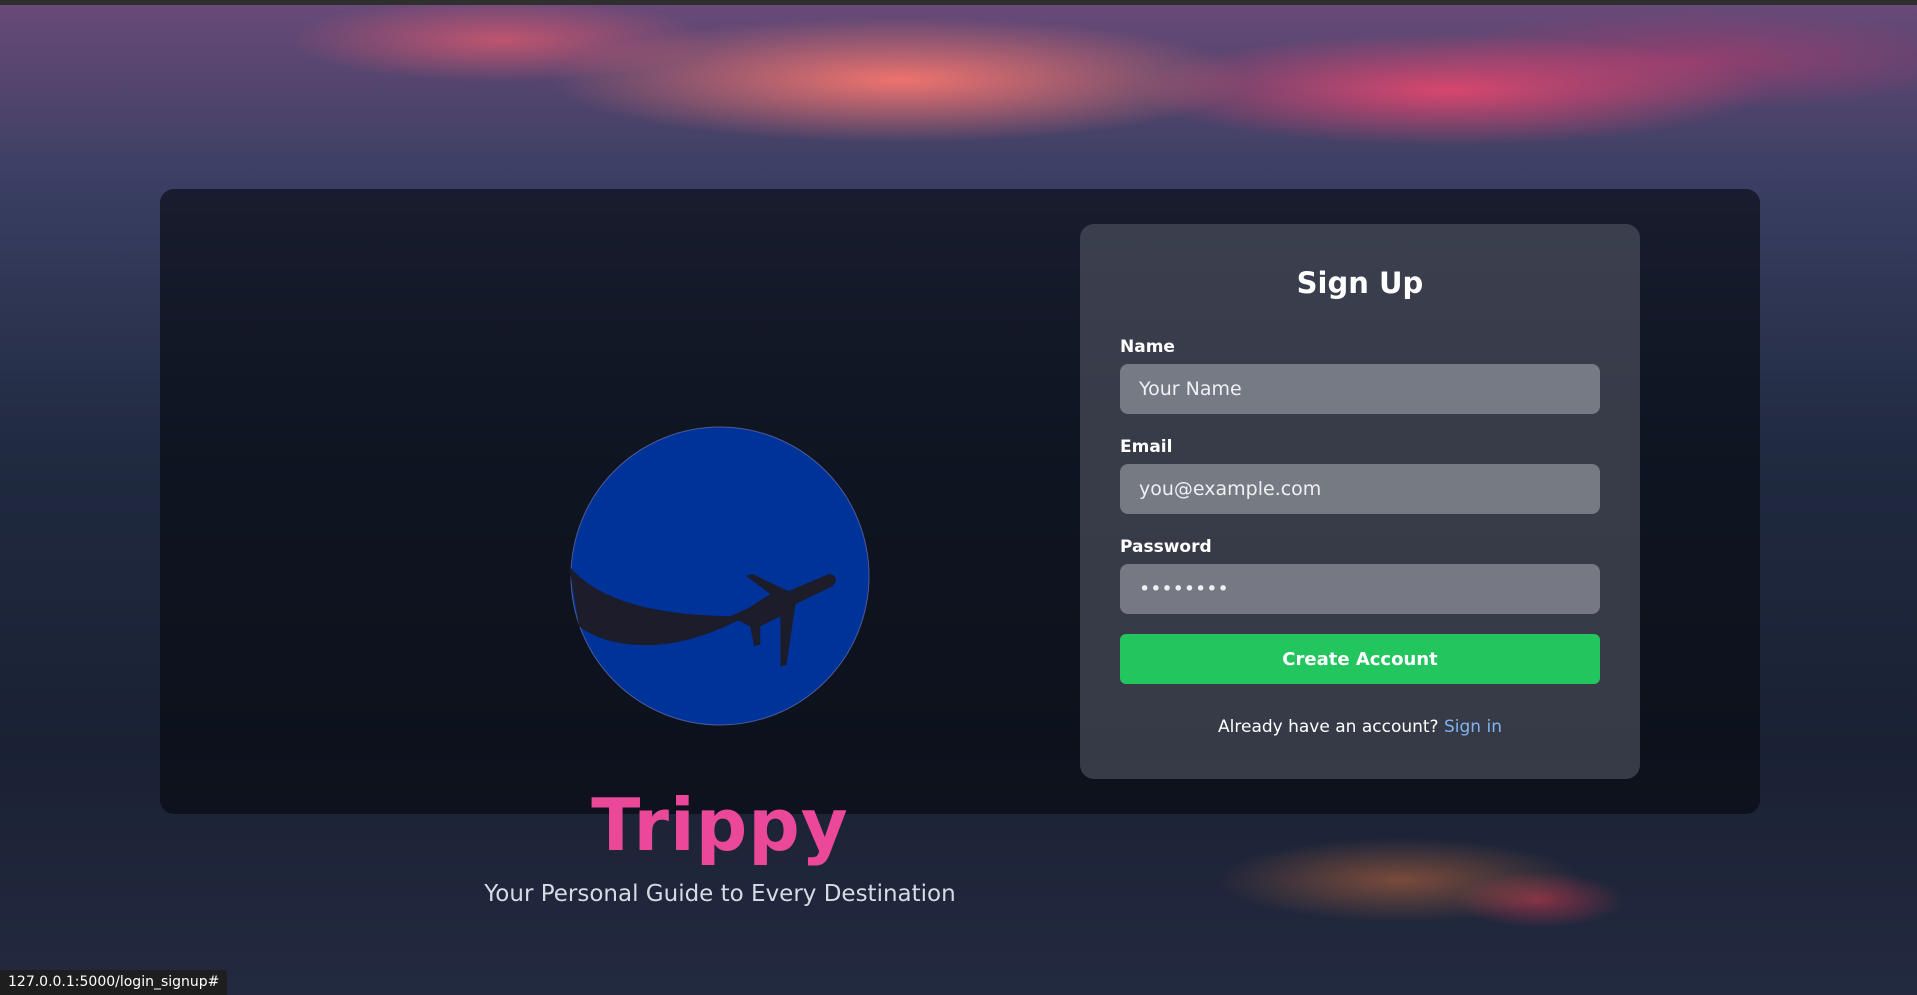 The width and height of the screenshot is (1917, 995). Describe the element at coordinates (1473, 727) in the screenshot. I see `signin-link: Sign in` at that location.